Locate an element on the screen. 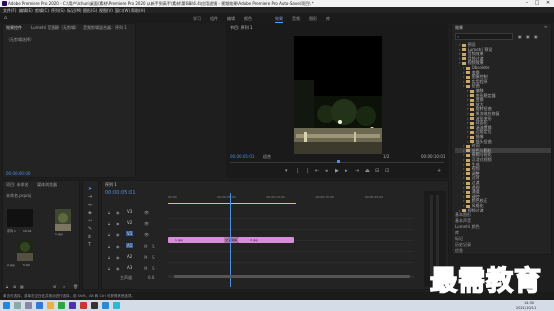  step-forward-icon: ▸ is located at coordinates (346, 171).